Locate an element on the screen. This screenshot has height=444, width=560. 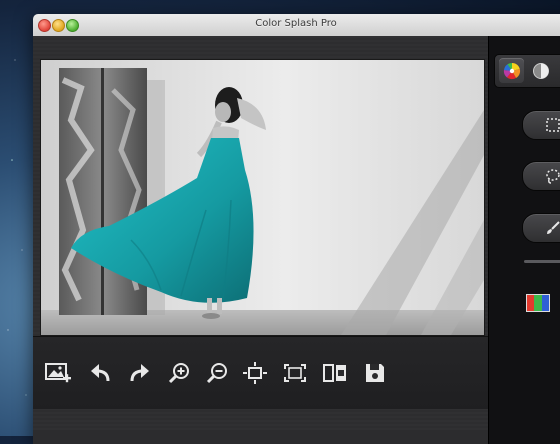
brush-size-slider is located at coordinates (542, 261).